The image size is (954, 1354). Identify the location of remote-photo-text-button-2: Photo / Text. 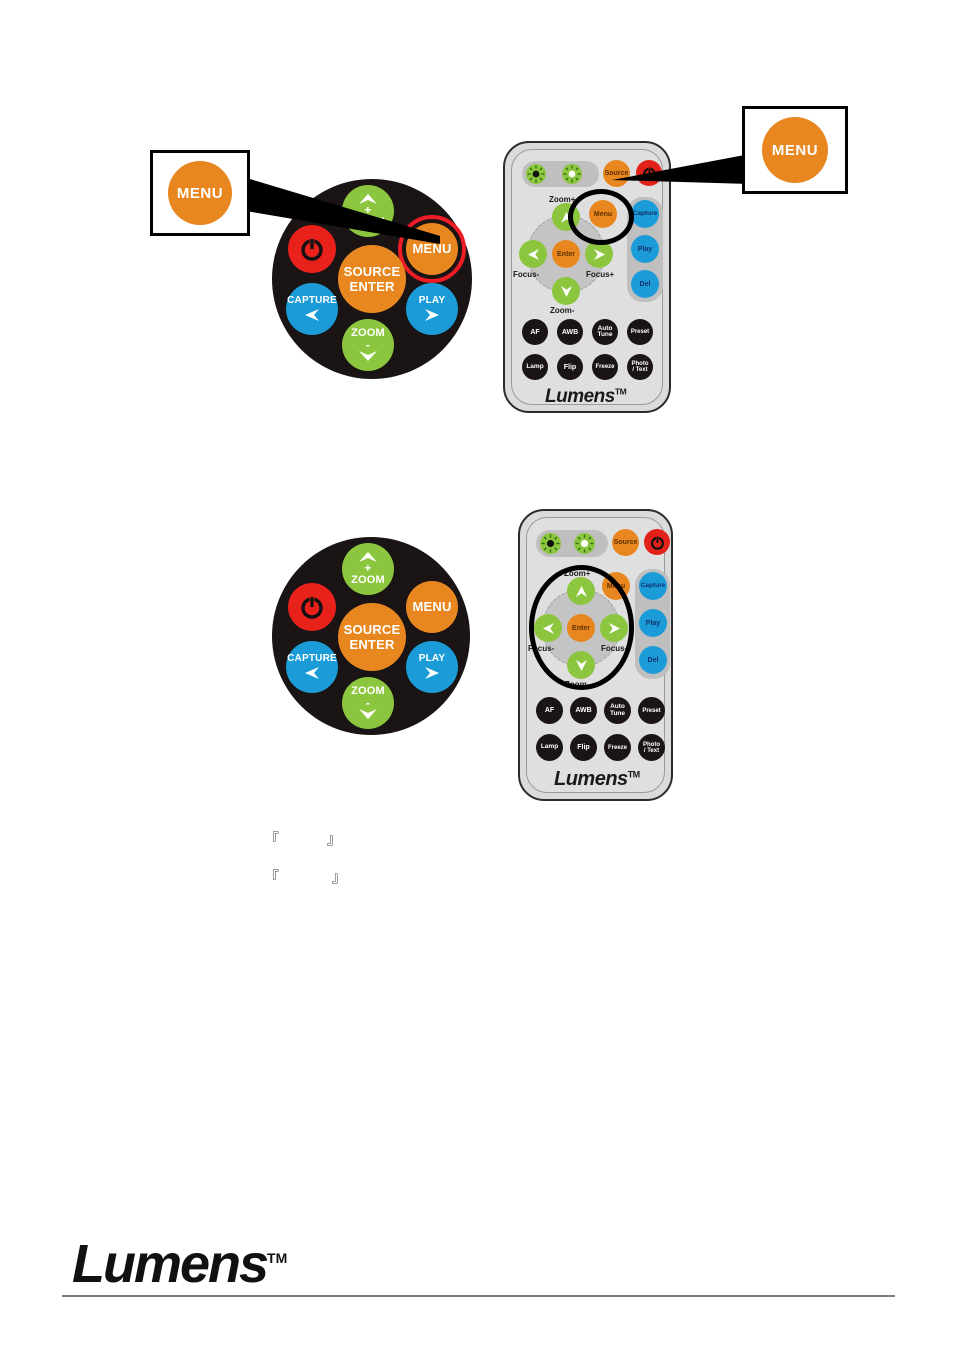
(651, 747).